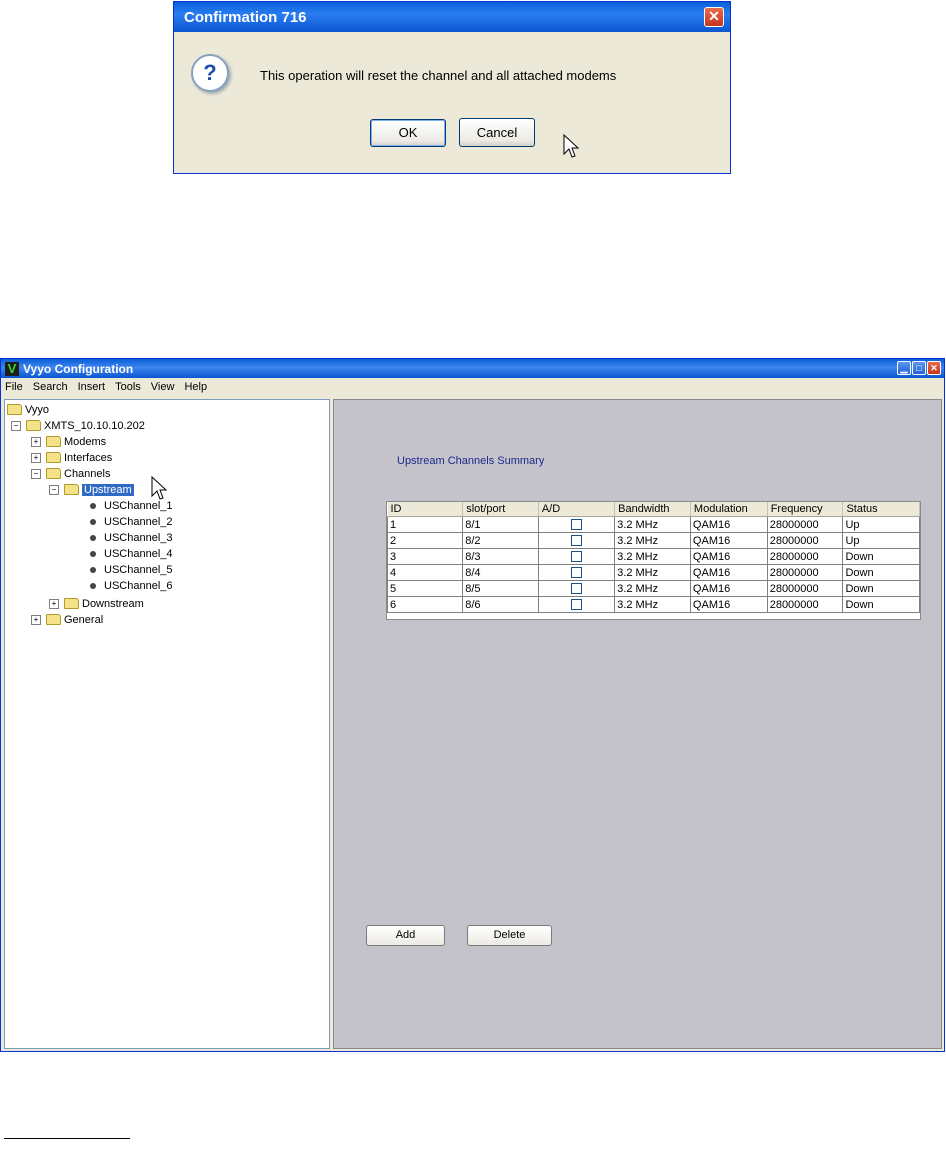 This screenshot has width=946, height=1167. Describe the element at coordinates (408, 133) in the screenshot. I see `ok-button: OK` at that location.